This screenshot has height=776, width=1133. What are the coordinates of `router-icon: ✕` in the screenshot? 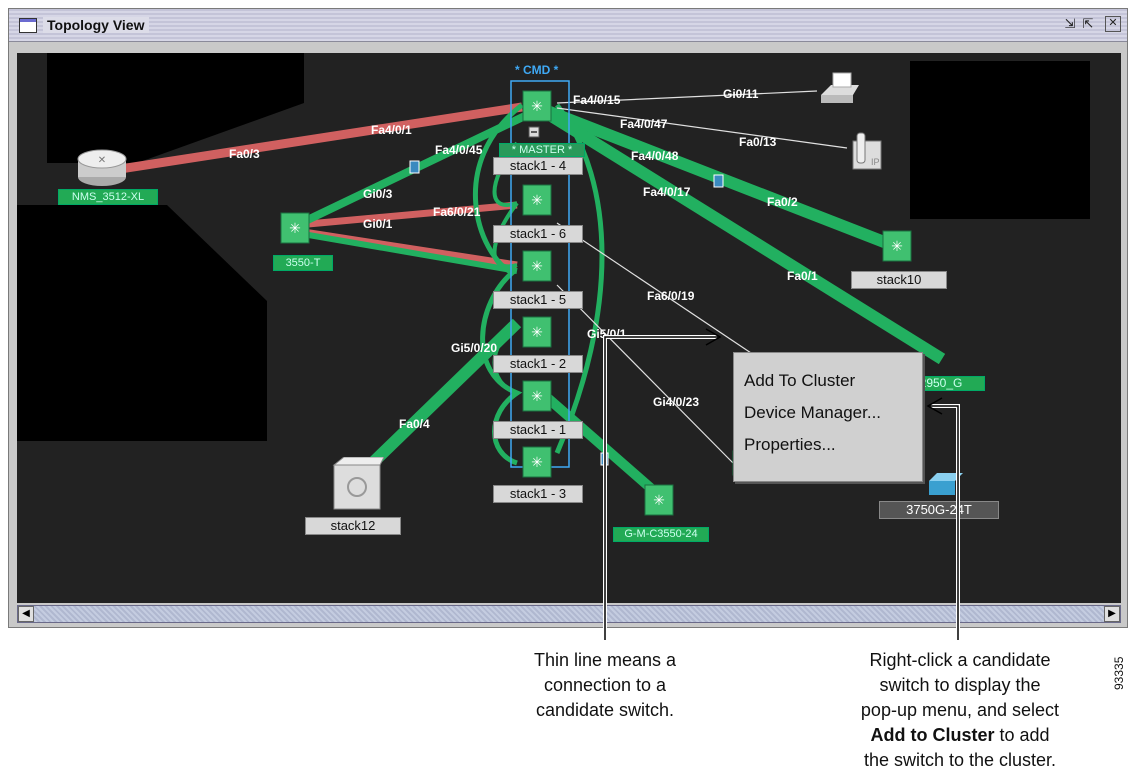 It's located at (102, 166).